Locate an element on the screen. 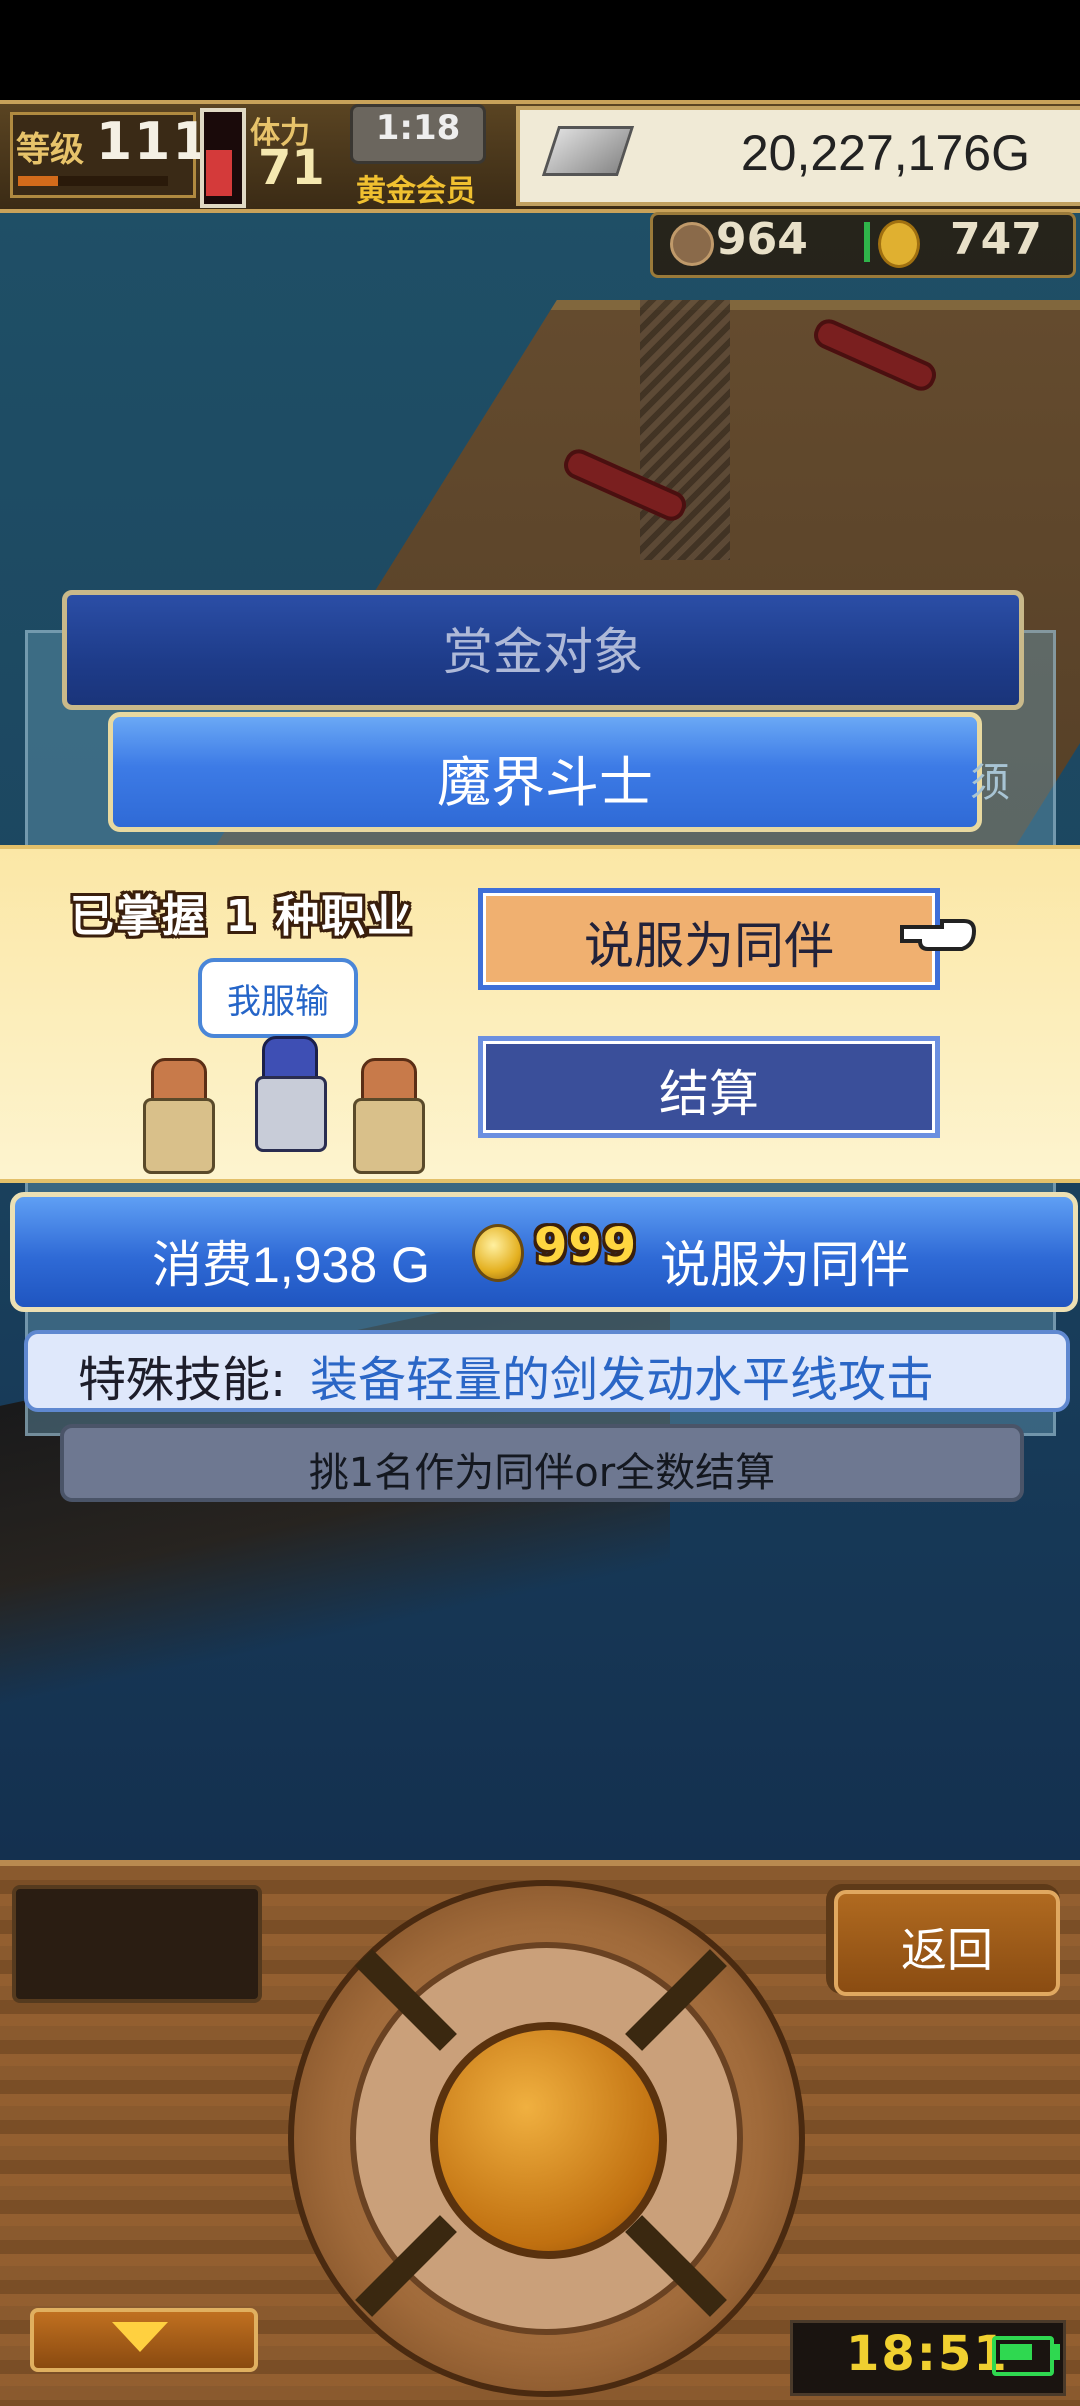 This screenshot has width=1080, height=2406. cost-action-text: 说服为同伴 is located at coordinates (785, 1265).